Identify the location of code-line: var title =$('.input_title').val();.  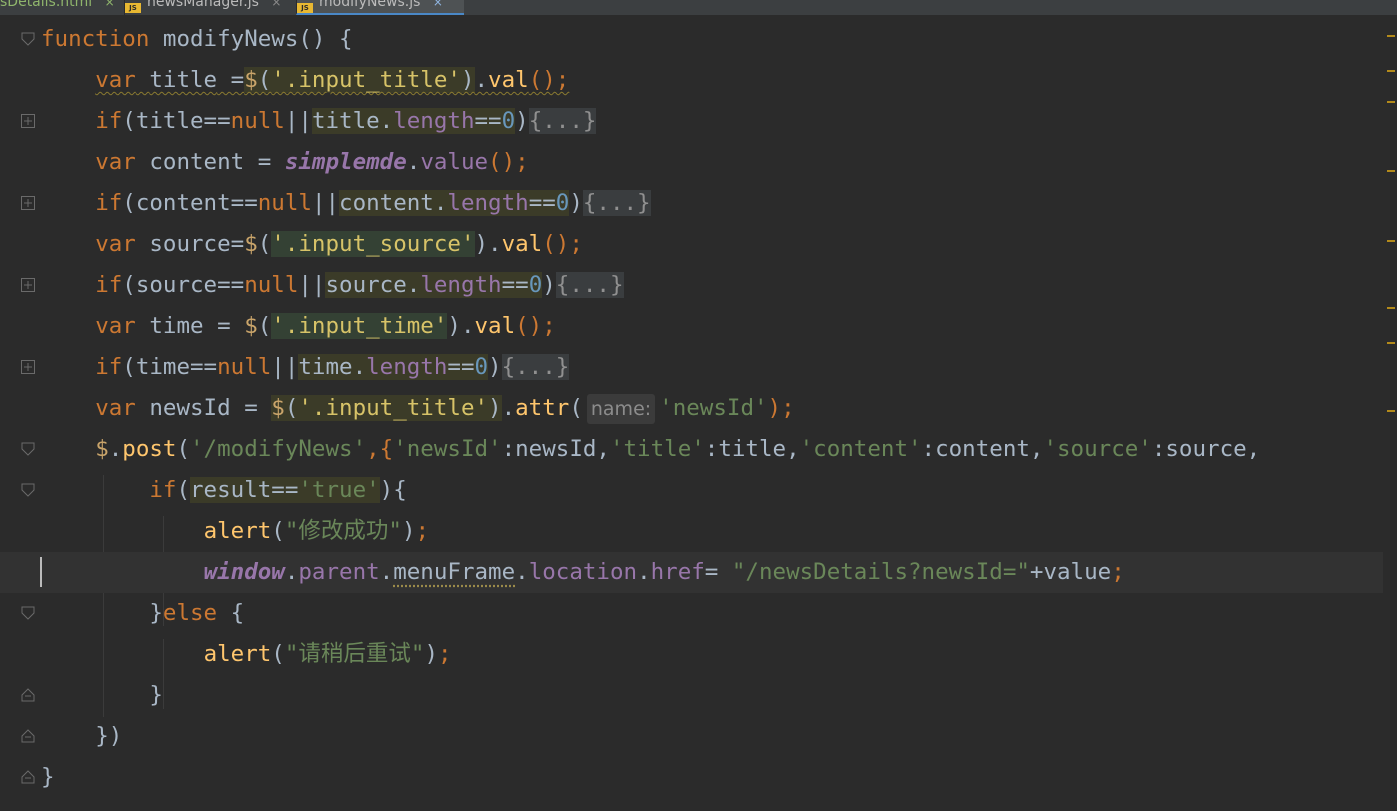
(695, 80).